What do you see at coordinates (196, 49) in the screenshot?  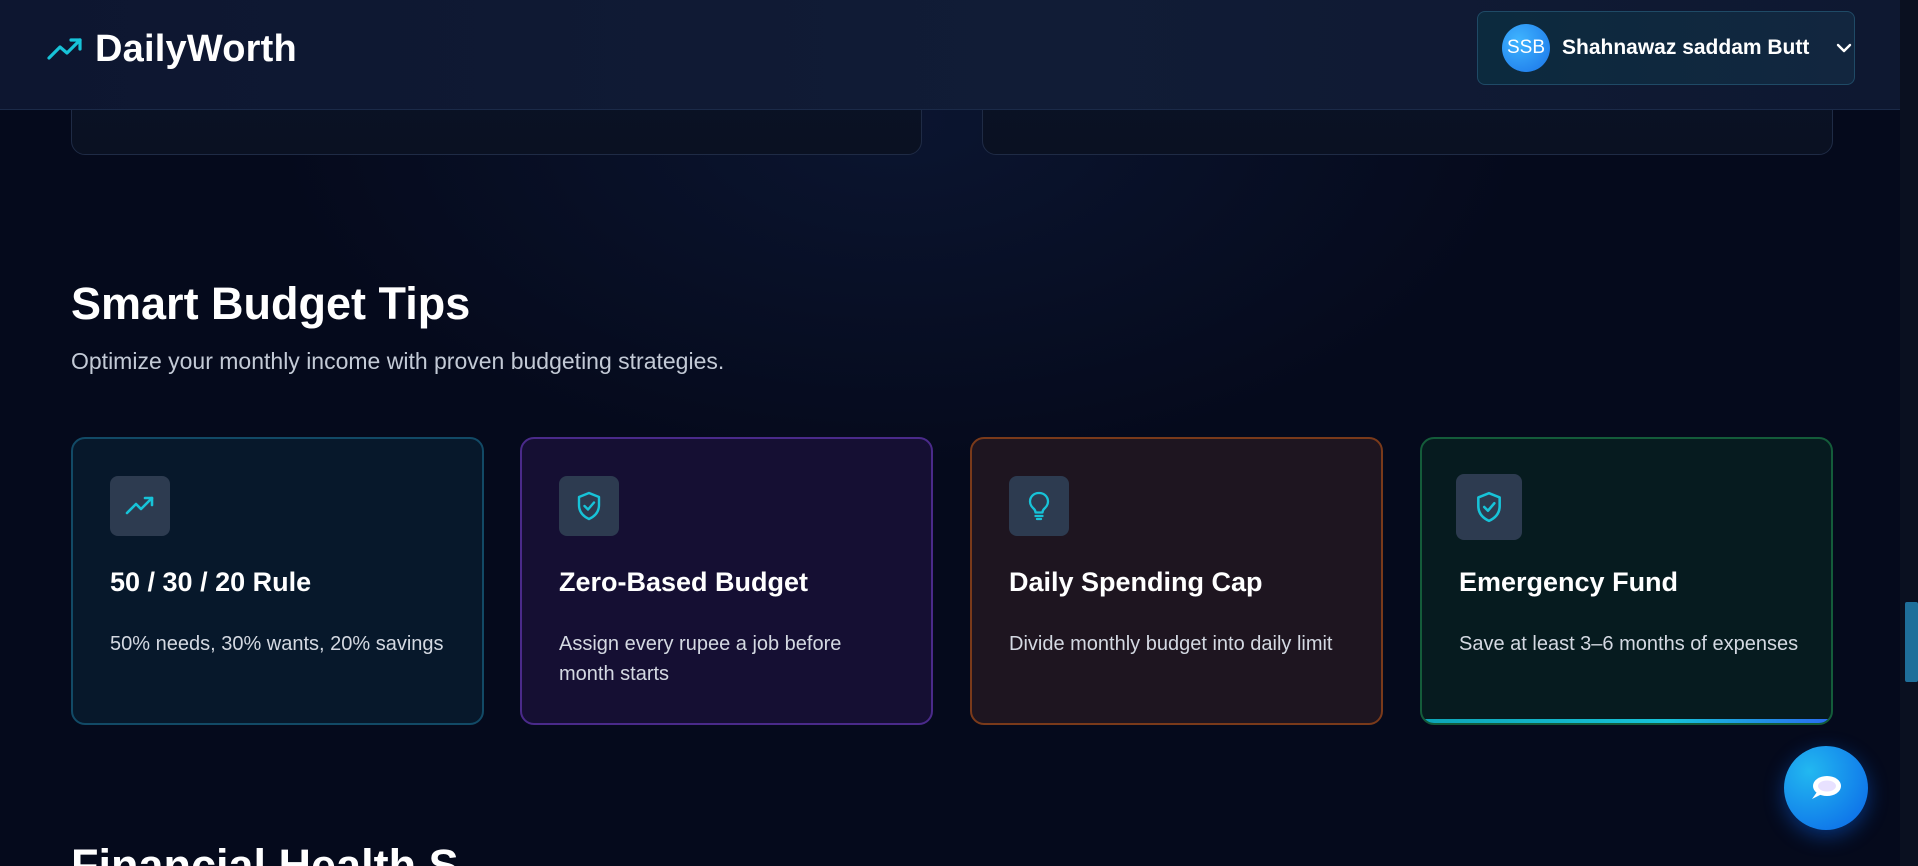 I see `brand-name: DailyWorth` at bounding box center [196, 49].